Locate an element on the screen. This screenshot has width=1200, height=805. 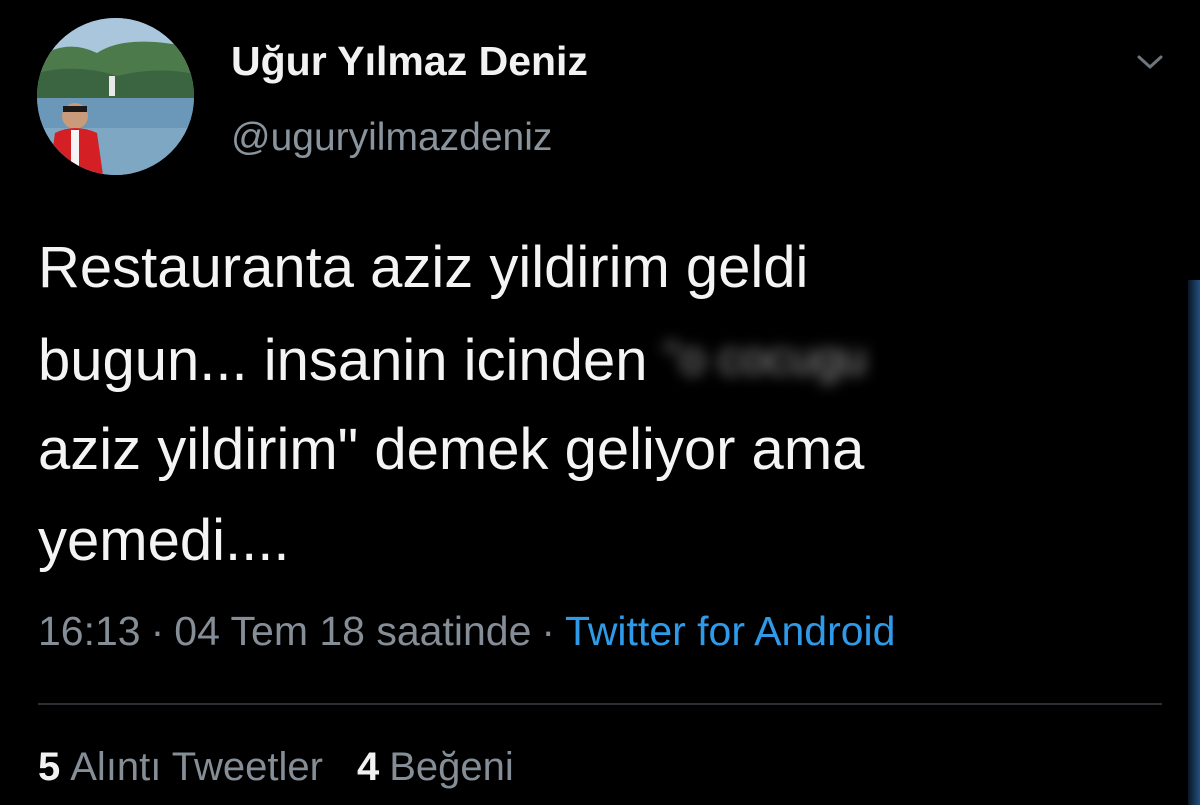
tweet-time: 16:13 is located at coordinates (89, 631).